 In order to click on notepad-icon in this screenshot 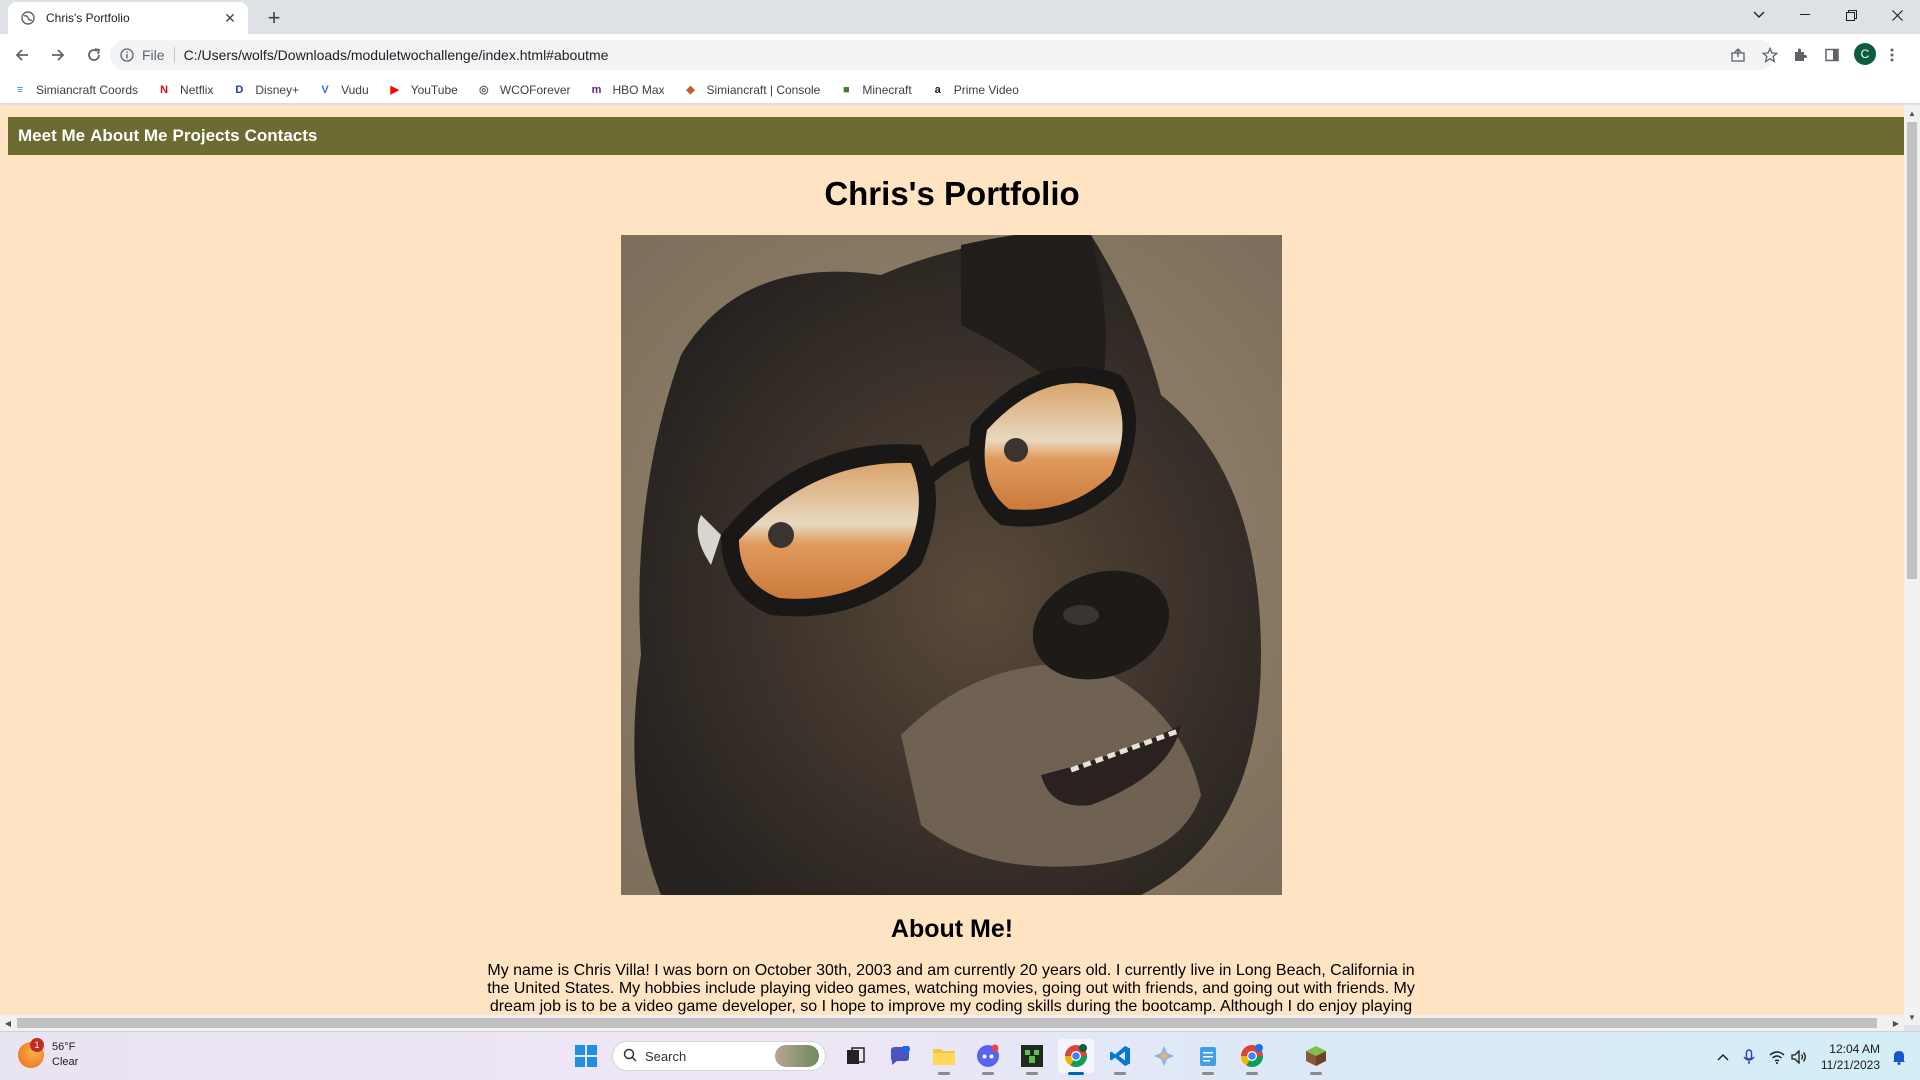, I will do `click(1208, 1057)`.